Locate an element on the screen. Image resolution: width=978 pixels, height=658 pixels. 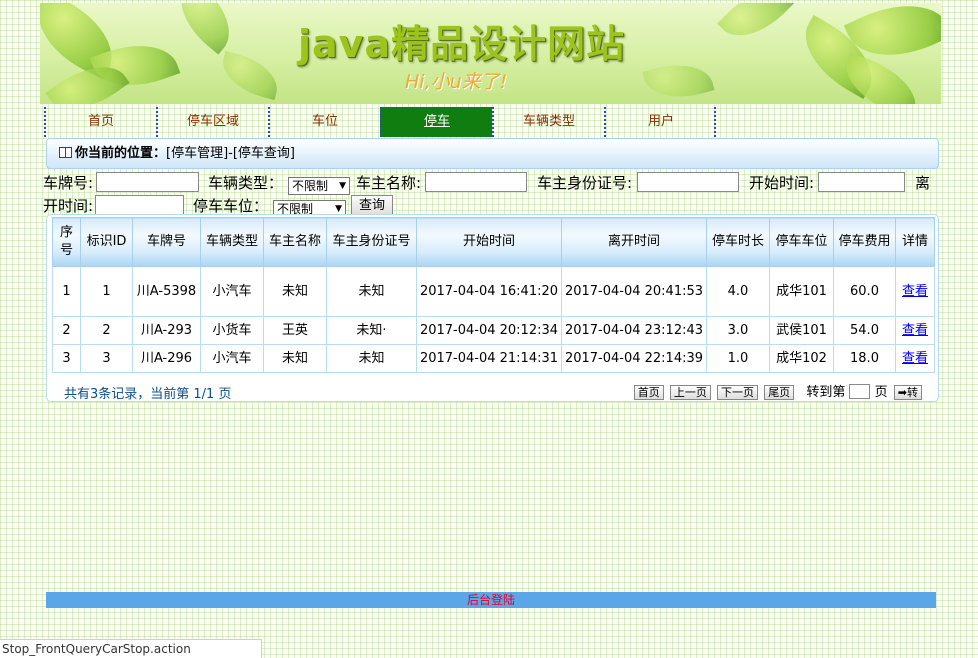
cell-leave-time: 2017-04-04 20:41:53 is located at coordinates (634, 291).